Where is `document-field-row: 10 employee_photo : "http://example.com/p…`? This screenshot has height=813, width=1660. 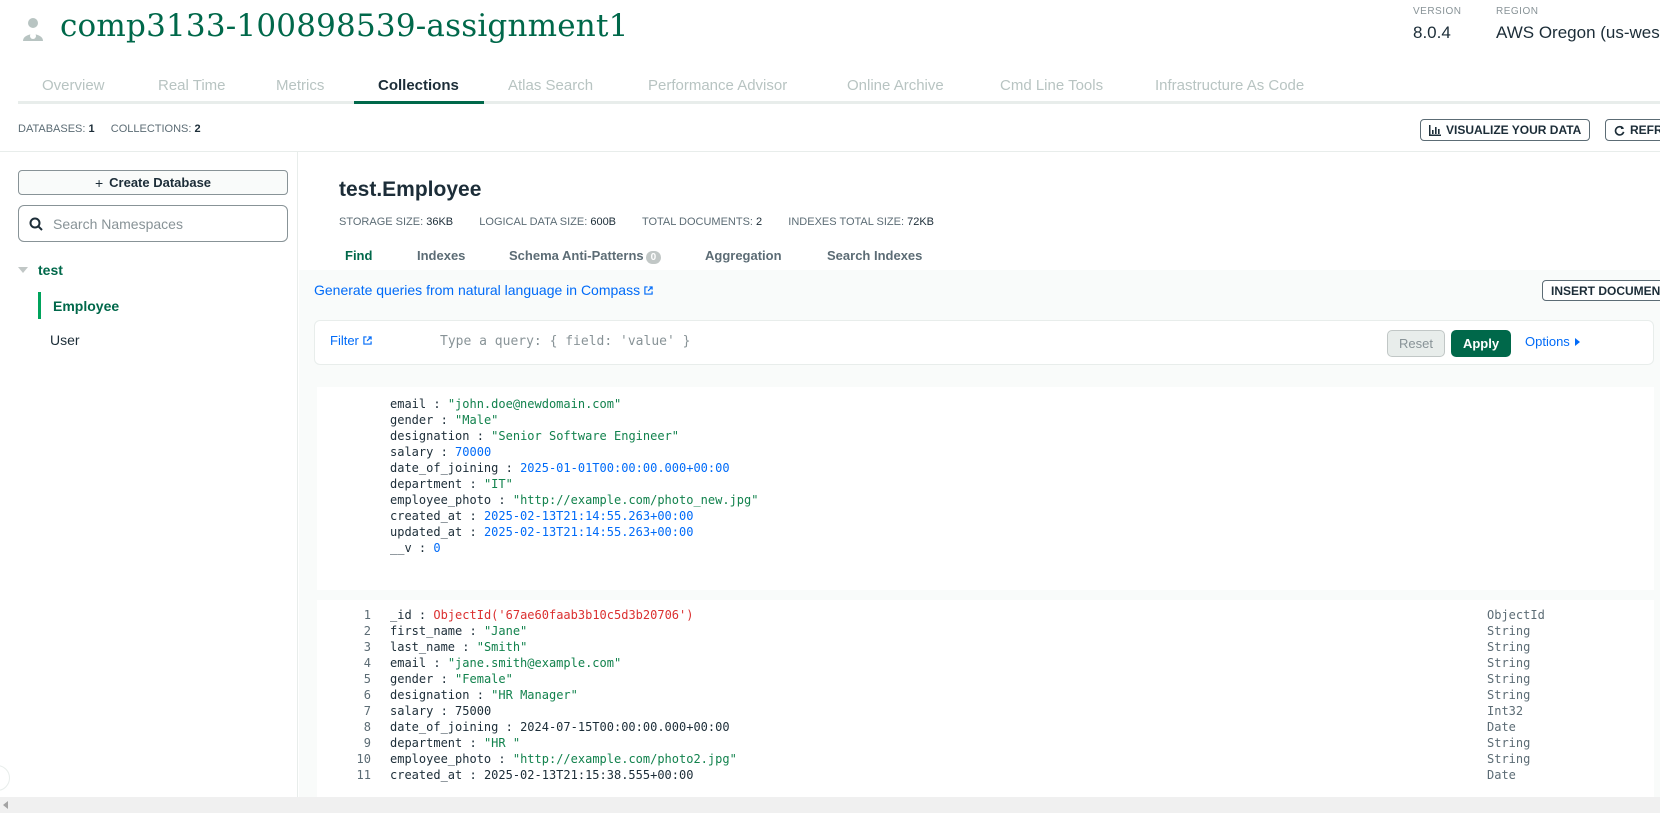
document-field-row: 10 employee_photo : "http://example.com/p… is located at coordinates (985, 760).